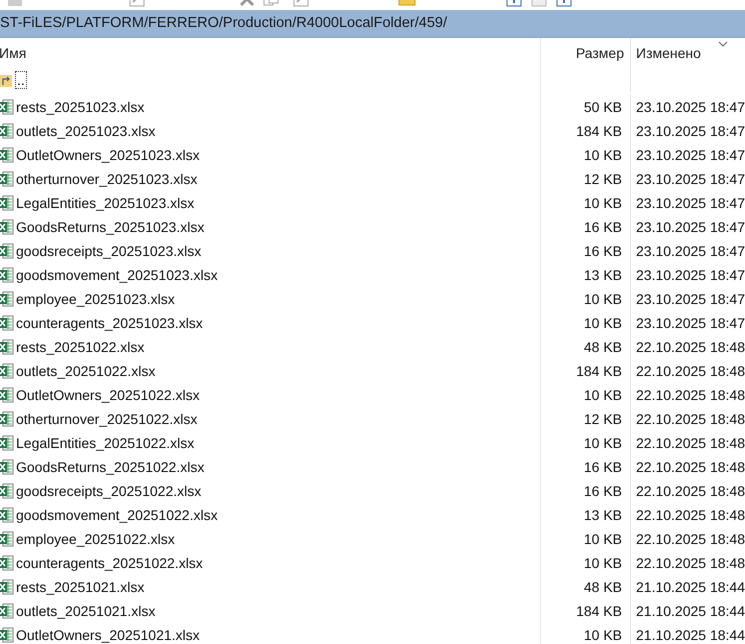 The image size is (745, 644). Describe the element at coordinates (80, 107) in the screenshot. I see `file-name: rests_20251023.xlsx` at that location.